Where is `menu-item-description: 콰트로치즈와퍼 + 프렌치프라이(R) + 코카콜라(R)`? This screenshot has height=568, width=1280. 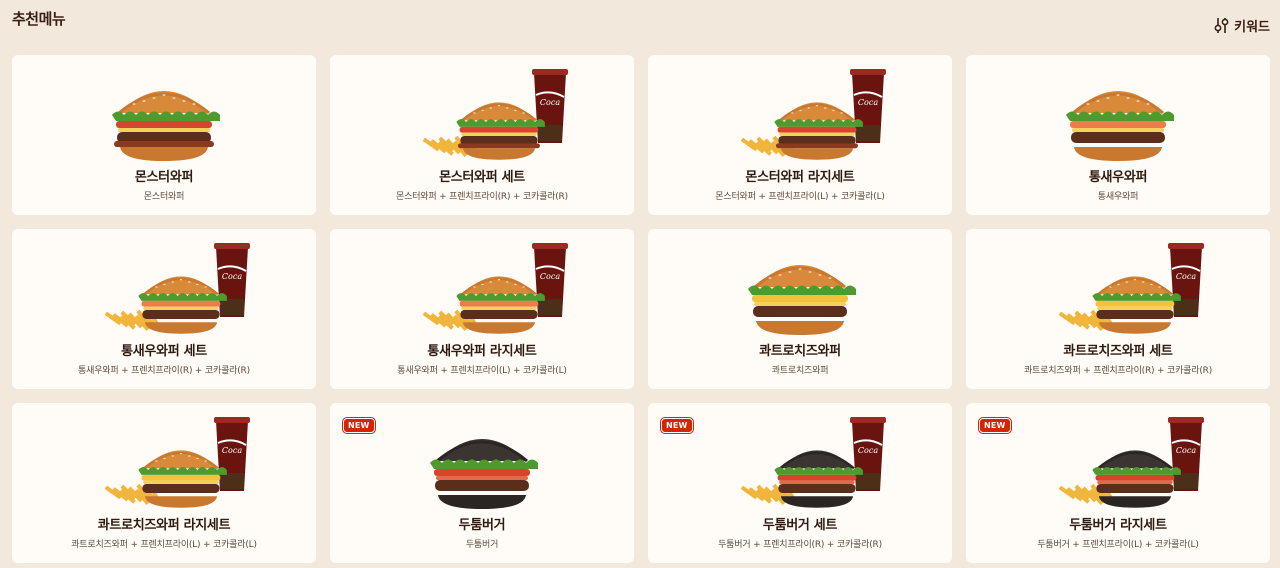 menu-item-description: 콰트로치즈와퍼 + 프렌치프라이(R) + 코카콜라(R) is located at coordinates (1118, 371).